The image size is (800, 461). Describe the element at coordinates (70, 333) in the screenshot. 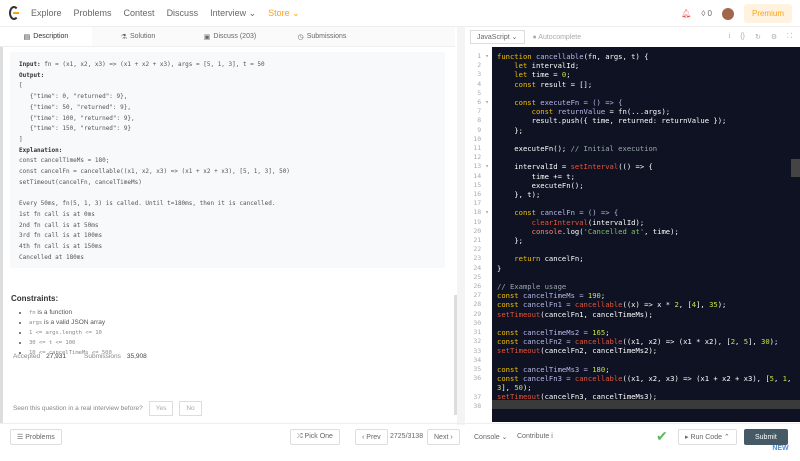

I see `constraint-item: 1 <= args.length <= 10` at that location.